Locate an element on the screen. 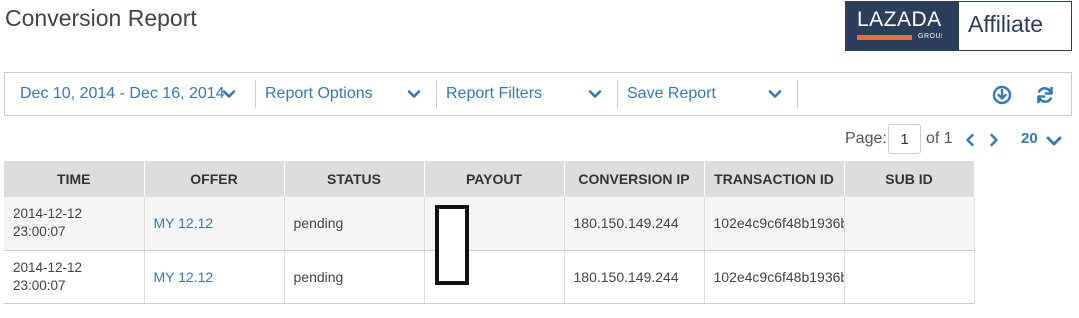 This screenshot has width=1079, height=318. cell-payout is located at coordinates (494, 241).